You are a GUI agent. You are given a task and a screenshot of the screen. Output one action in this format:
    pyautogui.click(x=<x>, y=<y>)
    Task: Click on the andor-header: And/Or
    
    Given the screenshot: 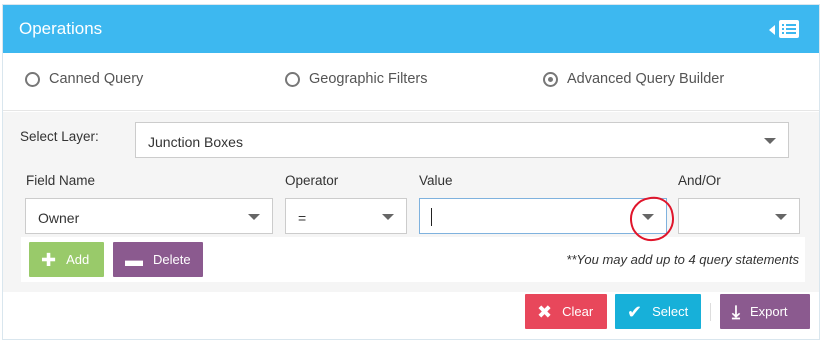 What is the action you would take?
    pyautogui.click(x=699, y=180)
    